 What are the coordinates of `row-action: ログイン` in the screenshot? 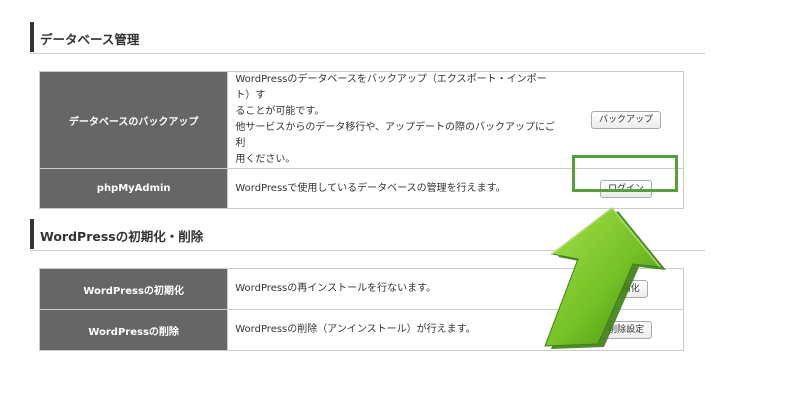 It's located at (626, 188).